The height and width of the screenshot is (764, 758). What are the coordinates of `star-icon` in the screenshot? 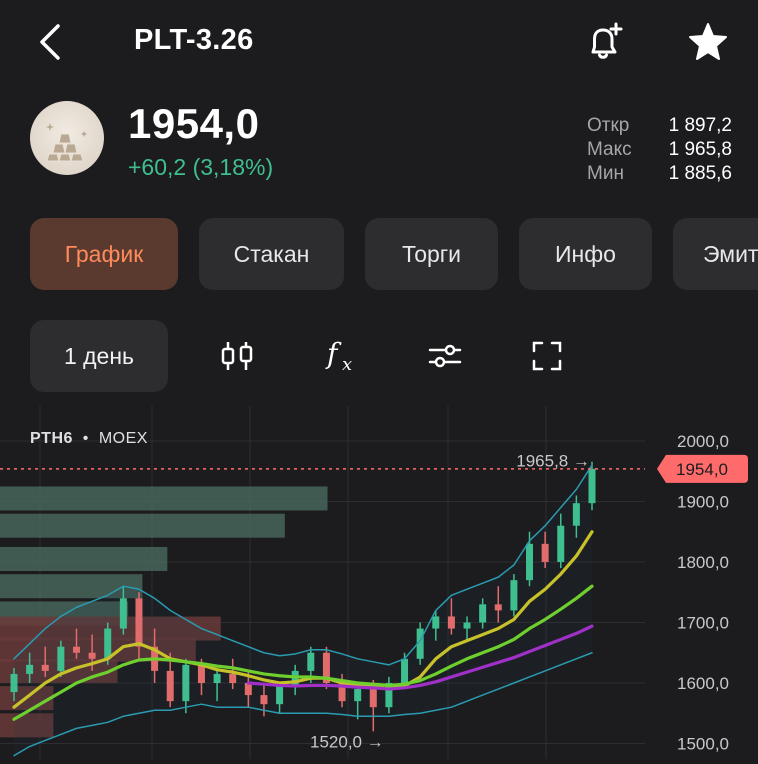 It's located at (708, 41).